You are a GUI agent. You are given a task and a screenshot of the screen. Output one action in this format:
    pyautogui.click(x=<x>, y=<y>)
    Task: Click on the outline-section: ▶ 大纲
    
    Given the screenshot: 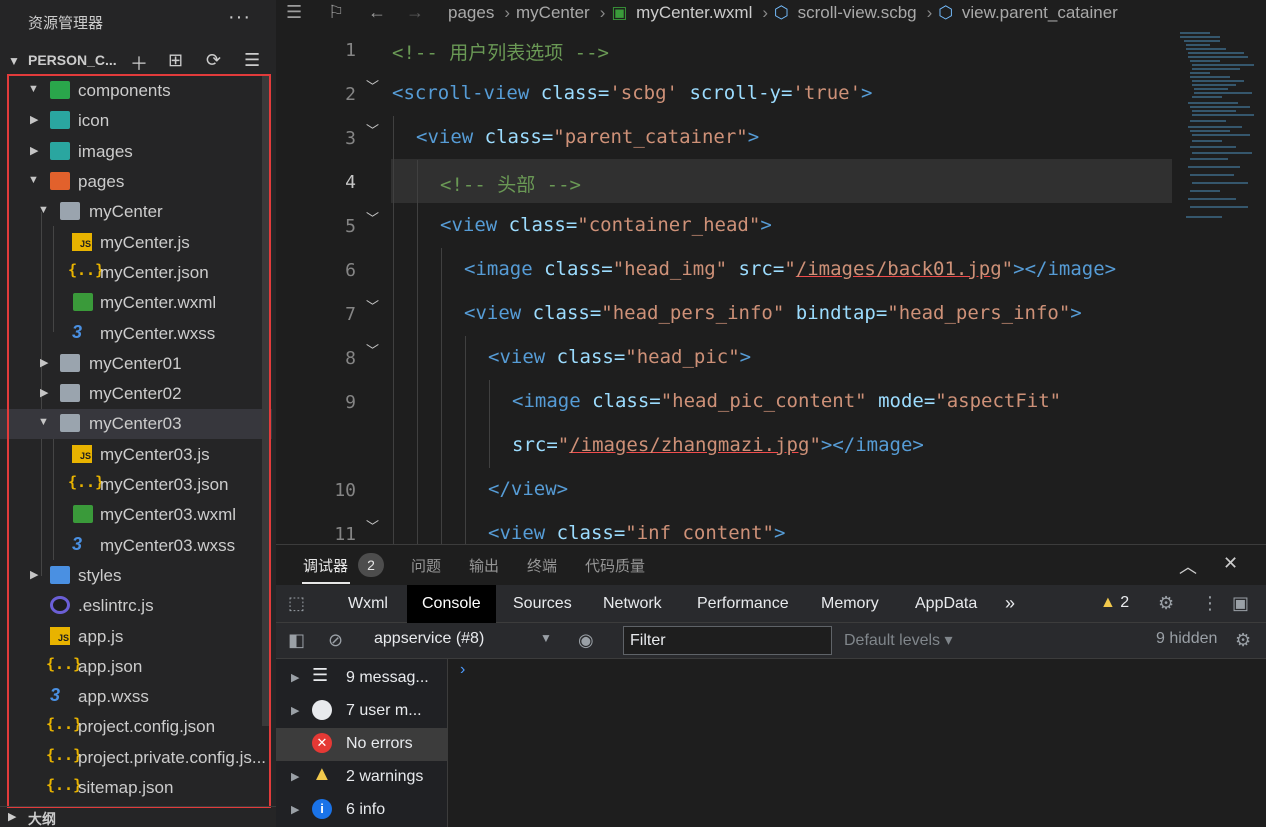 What is the action you would take?
    pyautogui.click(x=138, y=816)
    